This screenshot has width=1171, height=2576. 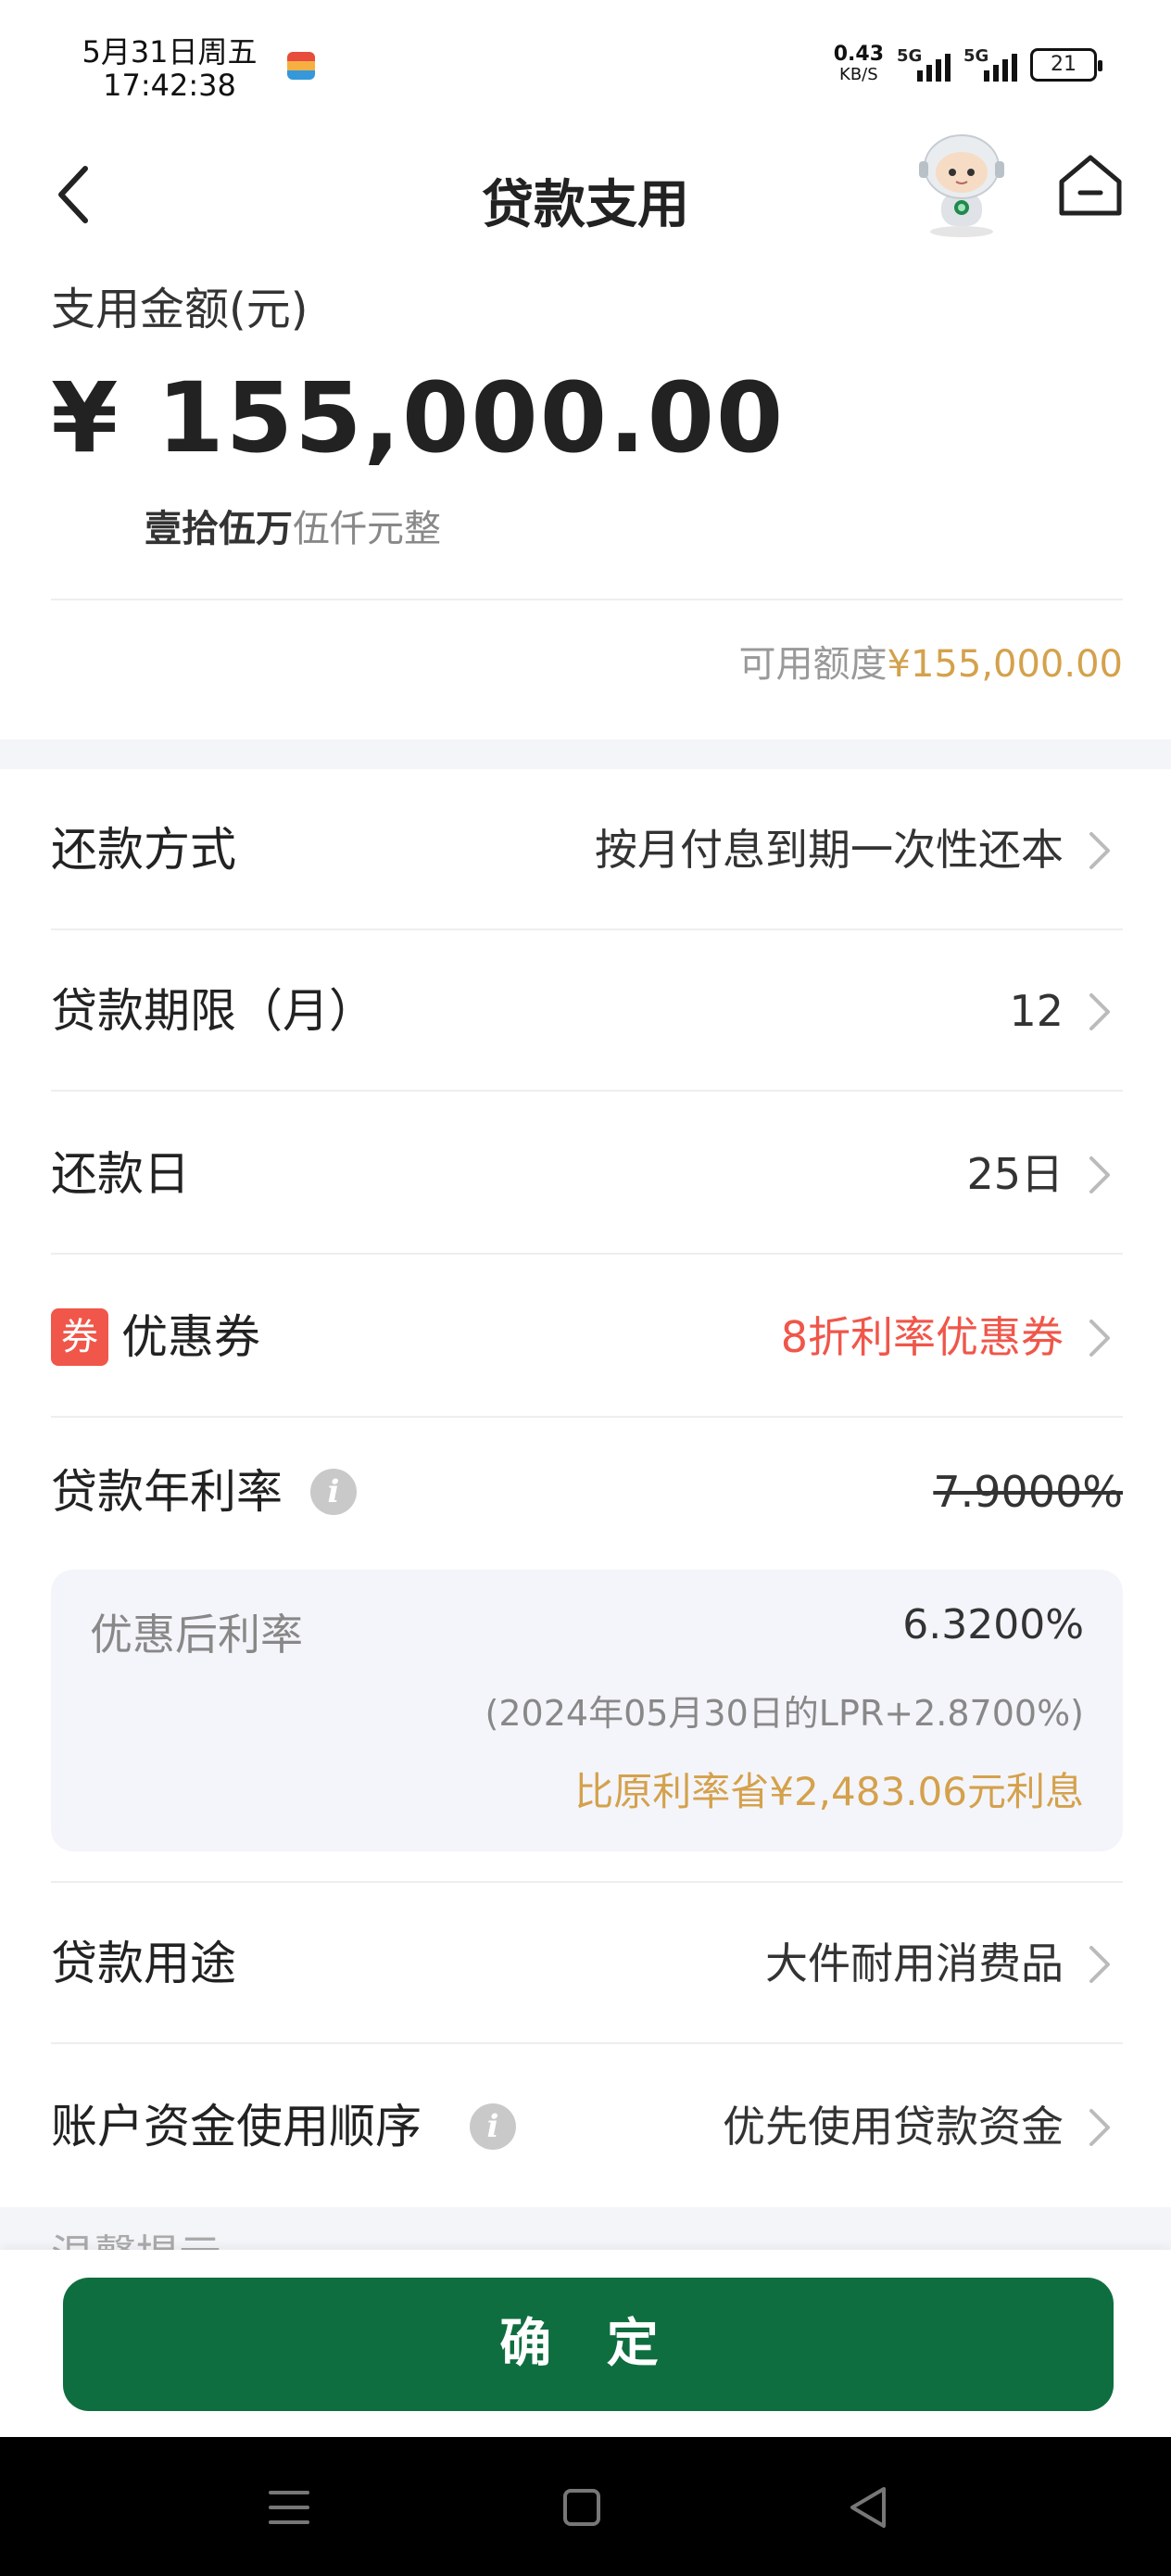 I want to click on row-label: 贷款年利率 i, so click(x=204, y=1492).